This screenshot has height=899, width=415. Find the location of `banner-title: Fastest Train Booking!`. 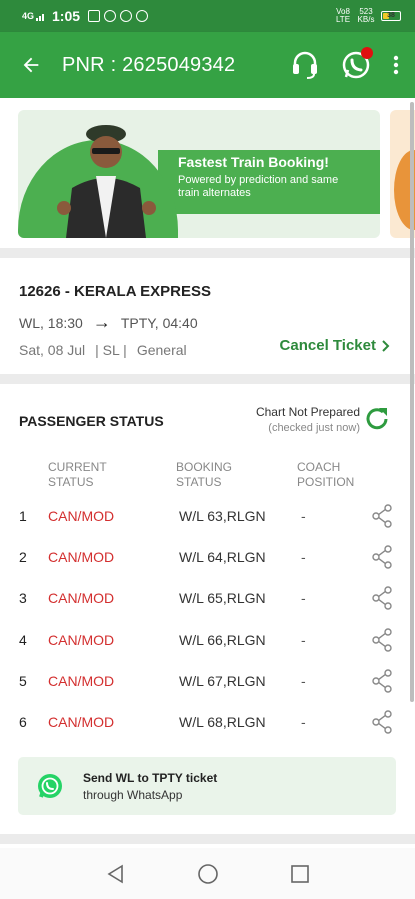

banner-title: Fastest Train Booking! is located at coordinates (253, 162).